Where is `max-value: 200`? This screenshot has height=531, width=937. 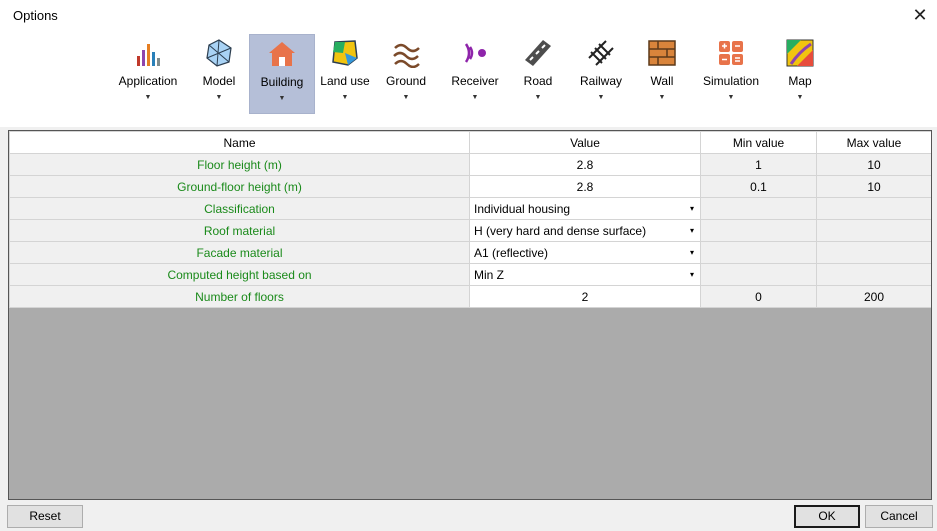 max-value: 200 is located at coordinates (873, 296).